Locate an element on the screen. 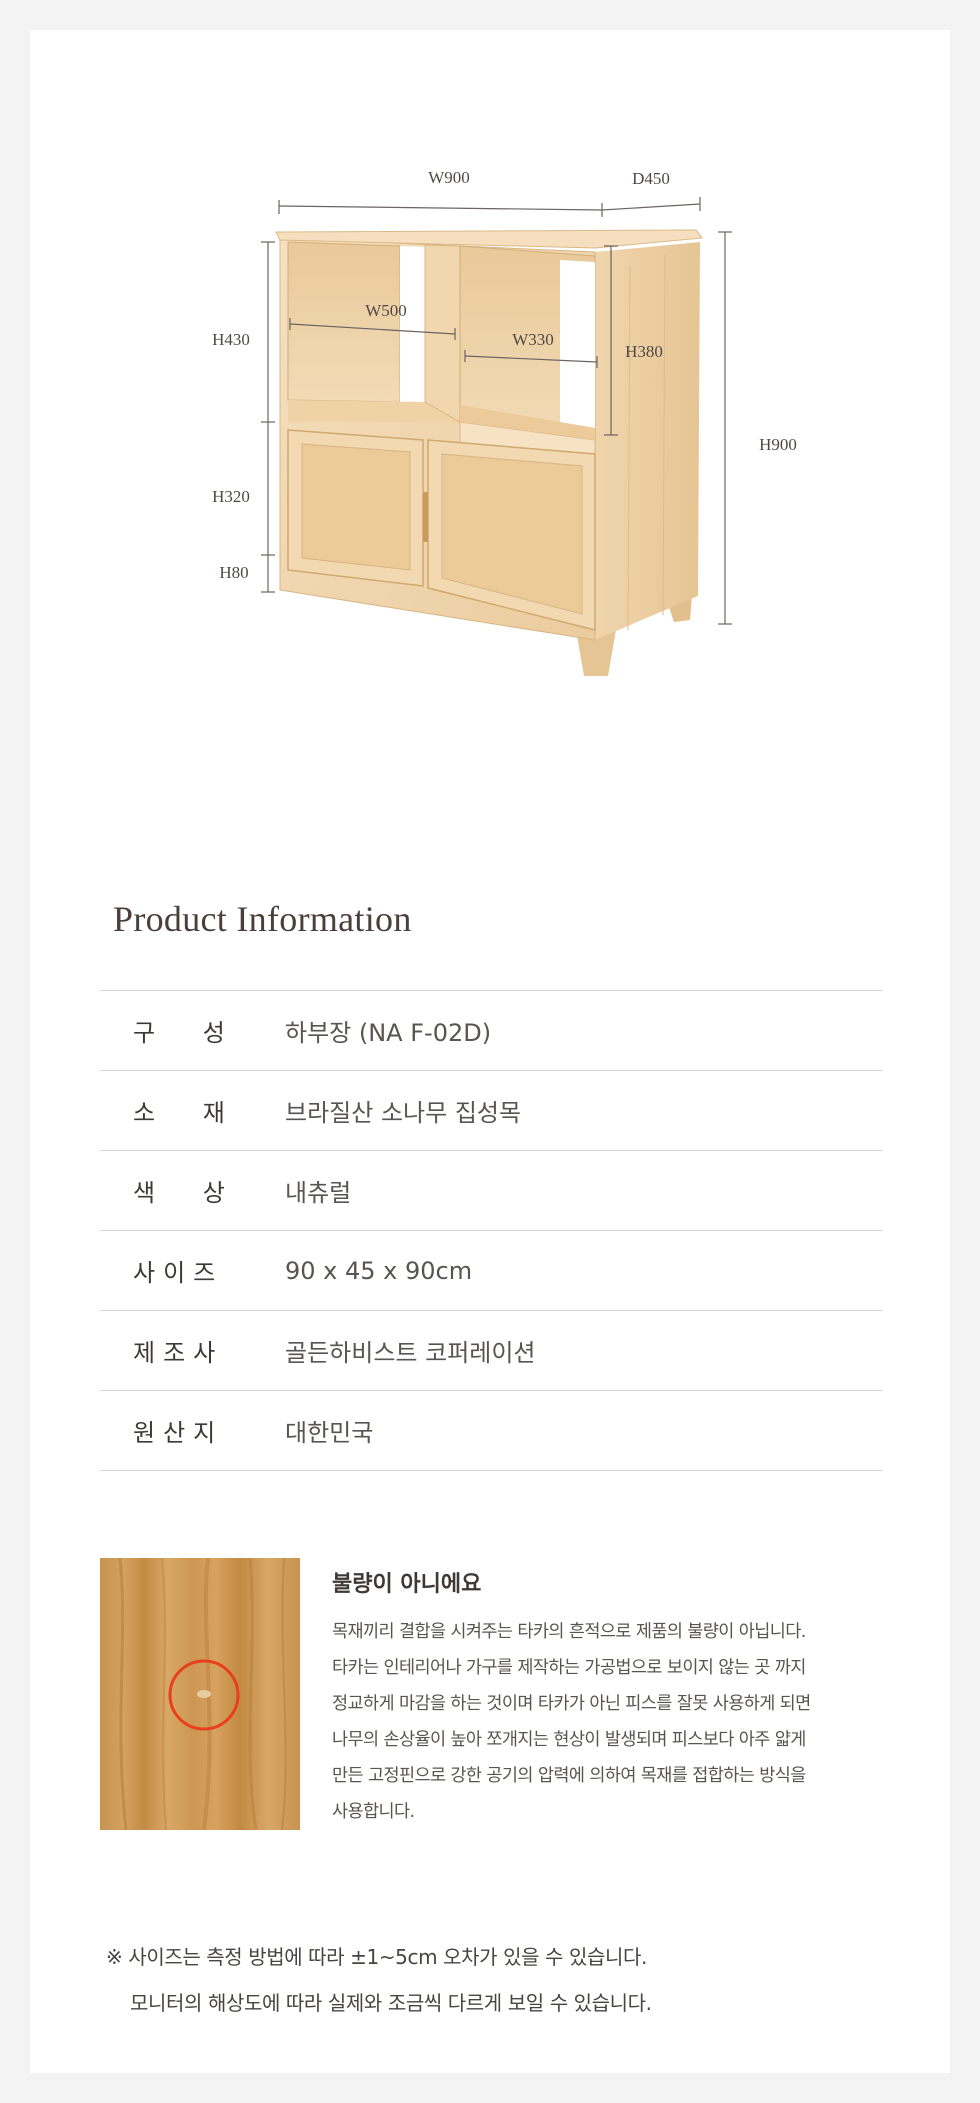 The width and height of the screenshot is (980, 2103). note-line: 나무의 손상율이 높아 쪼개지는 현상이 발생되며 피스보다 아주 얇게 is located at coordinates (569, 1740).